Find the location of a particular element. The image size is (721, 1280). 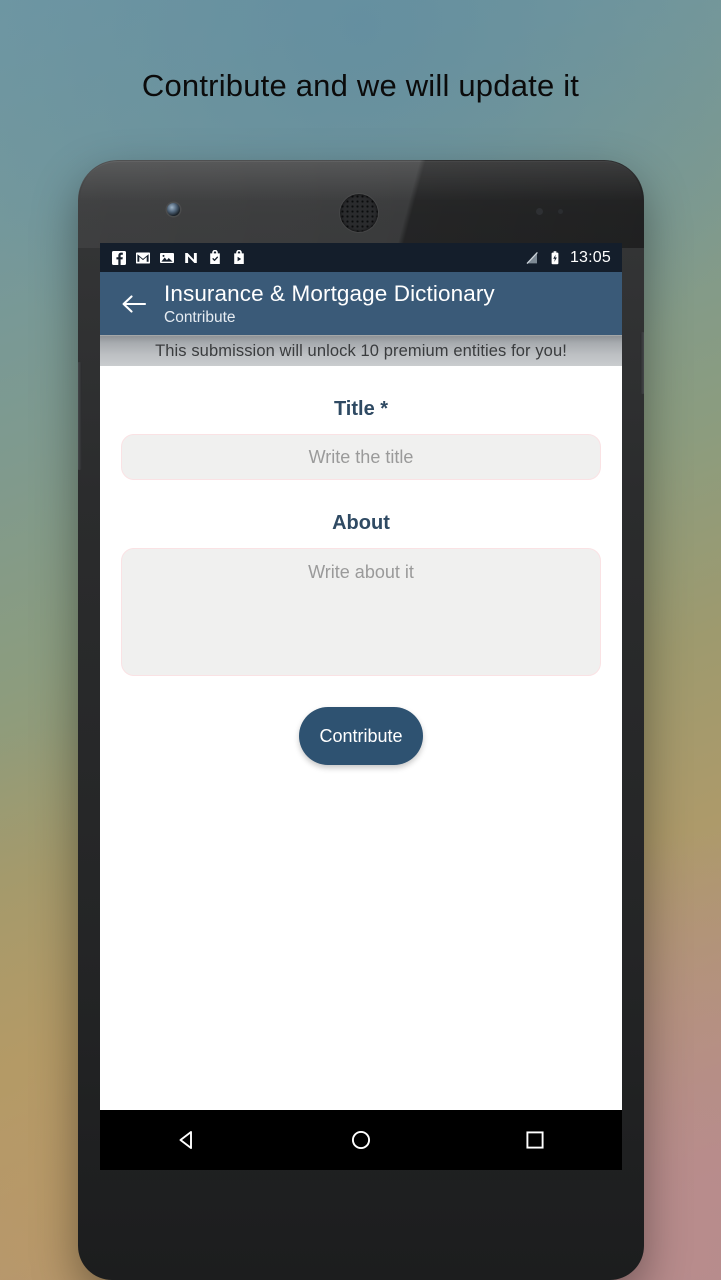

status-bar: 13:05 is located at coordinates (361, 257).